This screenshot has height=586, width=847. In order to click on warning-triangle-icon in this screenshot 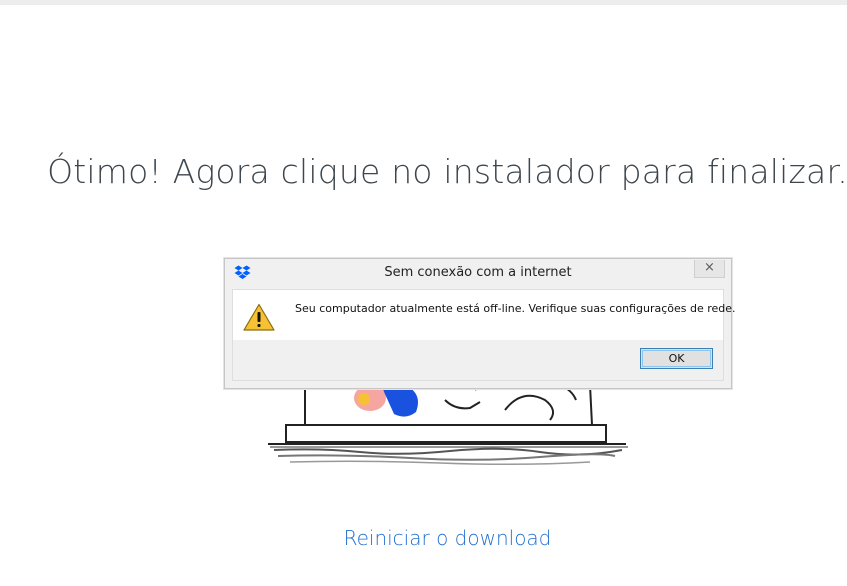, I will do `click(259, 317)`.